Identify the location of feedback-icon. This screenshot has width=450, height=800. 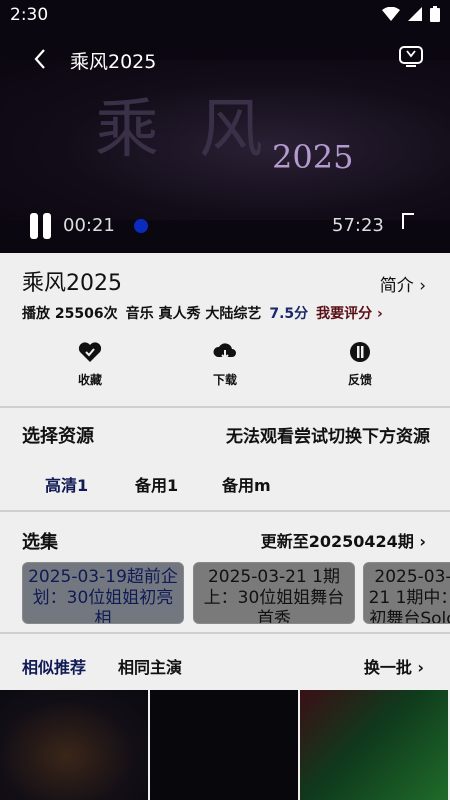
(360, 352).